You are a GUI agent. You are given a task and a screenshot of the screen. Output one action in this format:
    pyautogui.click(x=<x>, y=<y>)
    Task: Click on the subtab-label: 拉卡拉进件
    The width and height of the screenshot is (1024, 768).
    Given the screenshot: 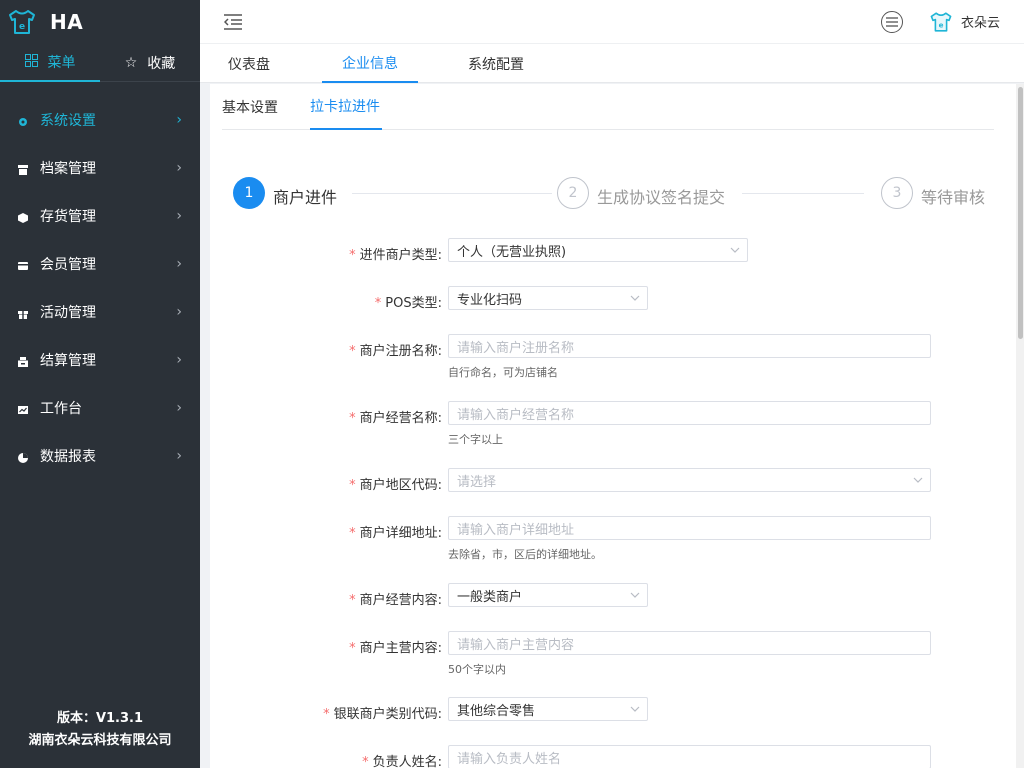 What is the action you would take?
    pyautogui.click(x=345, y=107)
    